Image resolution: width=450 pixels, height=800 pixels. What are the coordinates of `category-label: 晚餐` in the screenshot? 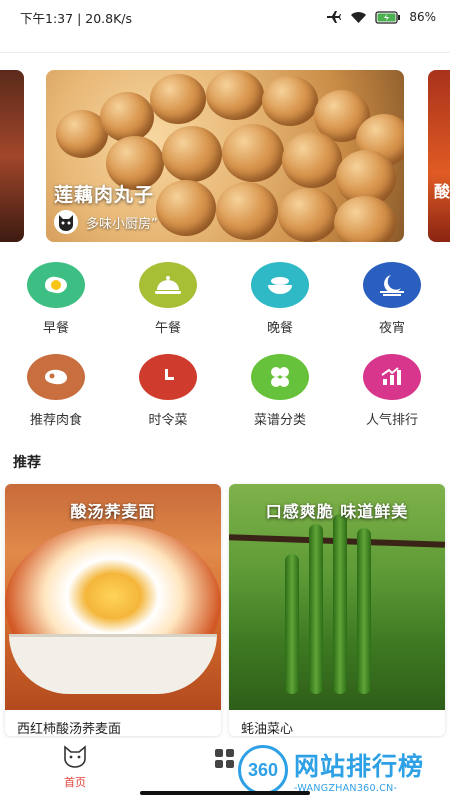 It's located at (279, 328).